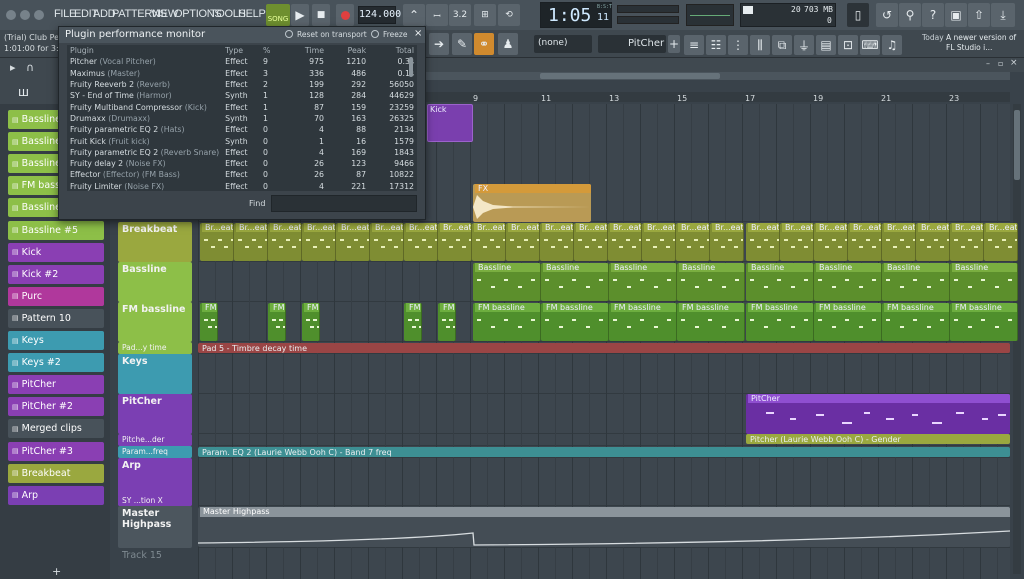  I want to click on pattern-selector: (none), so click(563, 44).